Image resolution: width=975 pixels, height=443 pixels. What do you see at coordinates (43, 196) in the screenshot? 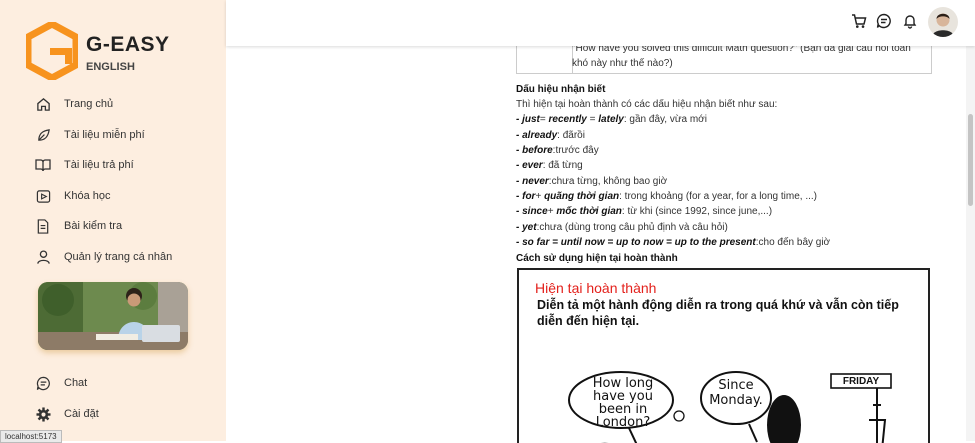
I see `video-icon` at bounding box center [43, 196].